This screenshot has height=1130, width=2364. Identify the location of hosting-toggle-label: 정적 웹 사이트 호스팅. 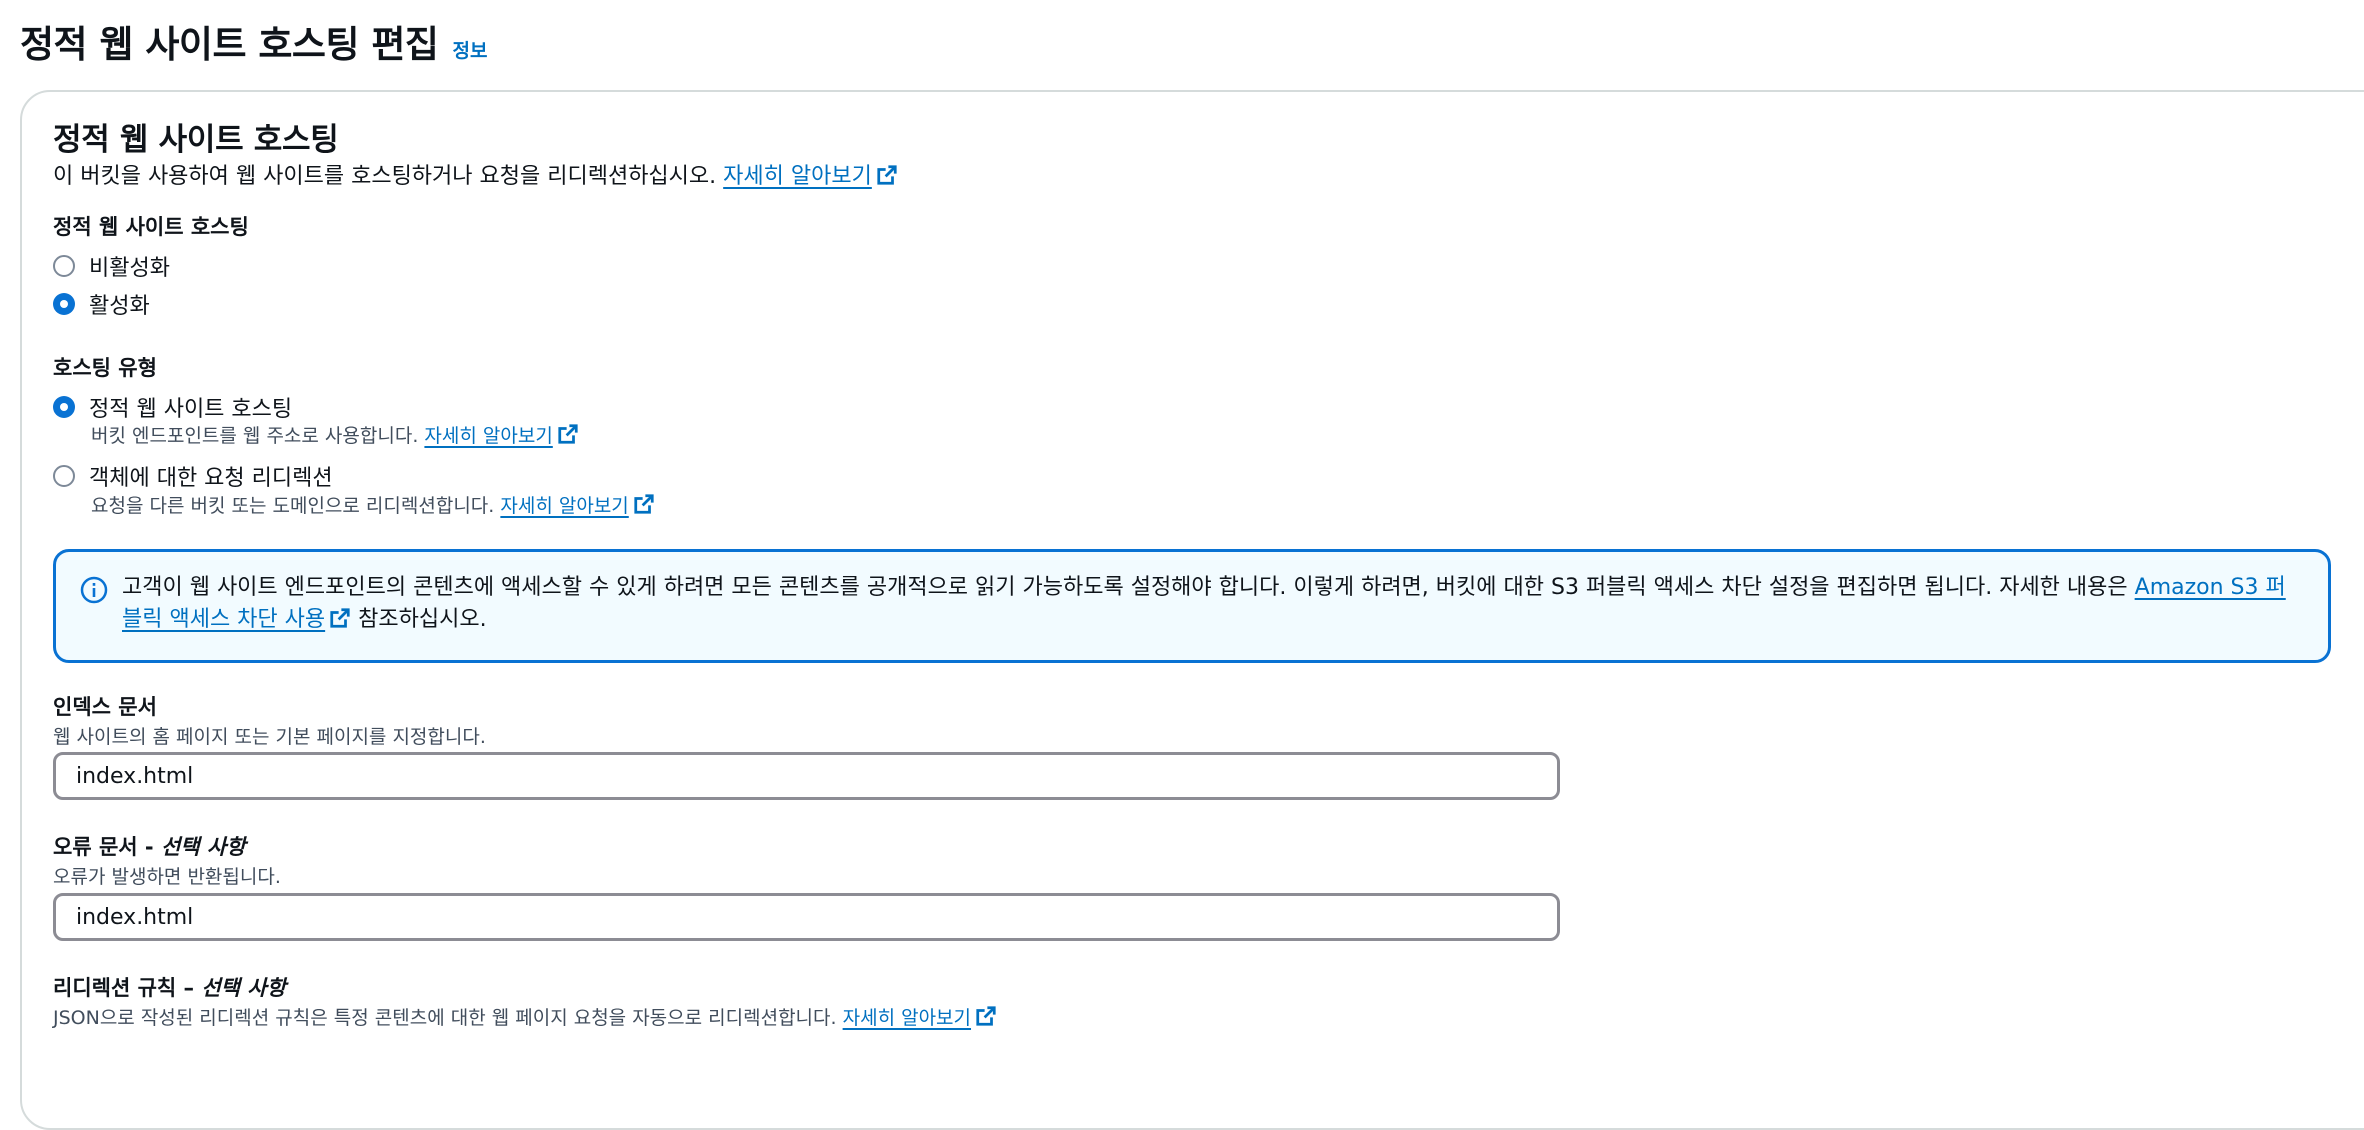
(151, 227).